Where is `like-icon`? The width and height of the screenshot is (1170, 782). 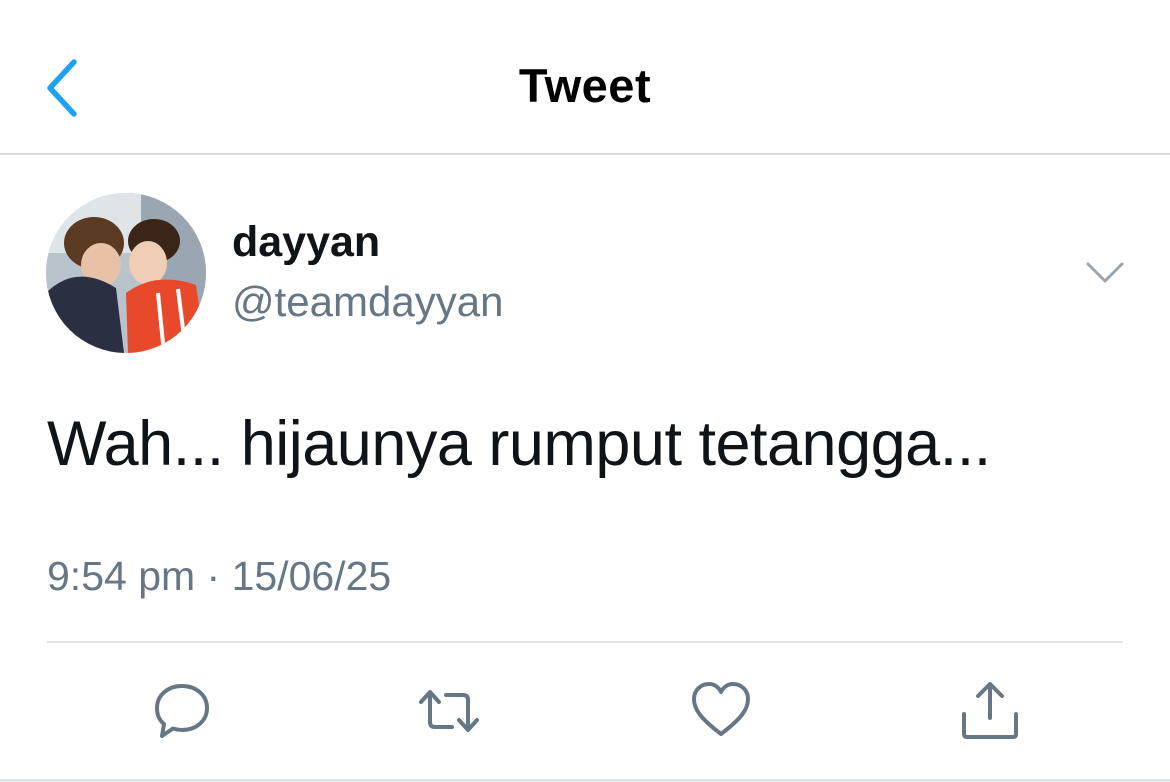
like-icon is located at coordinates (721, 709).